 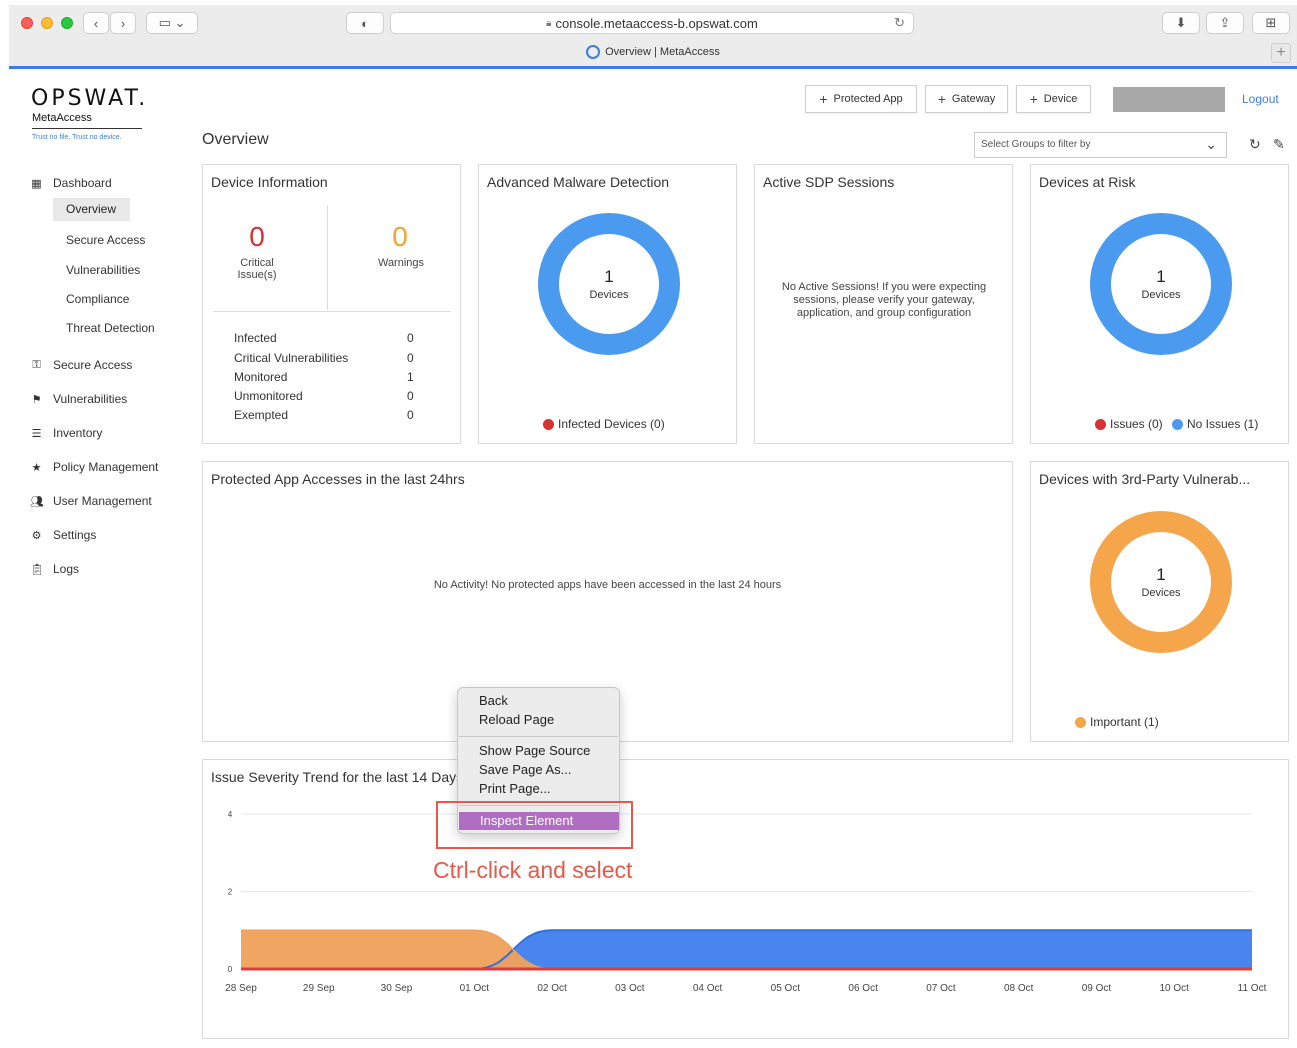 What do you see at coordinates (66, 569) in the screenshot?
I see `sidebar-item-label: Logs` at bounding box center [66, 569].